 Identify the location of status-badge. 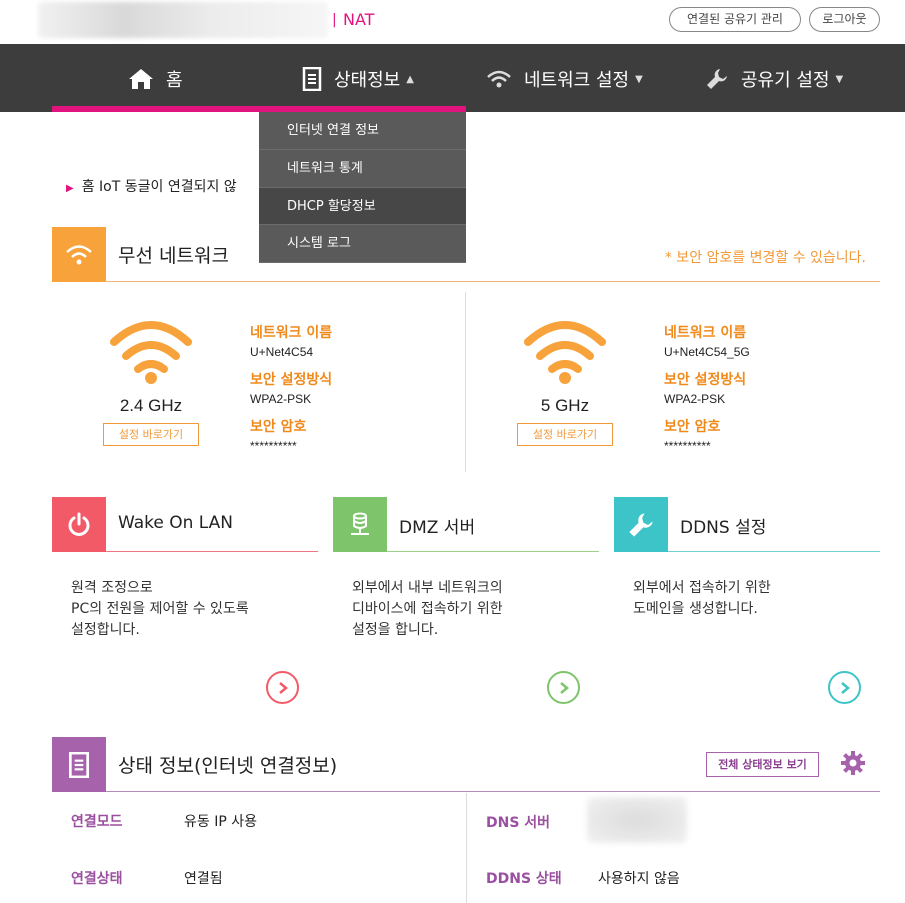
(79, 764).